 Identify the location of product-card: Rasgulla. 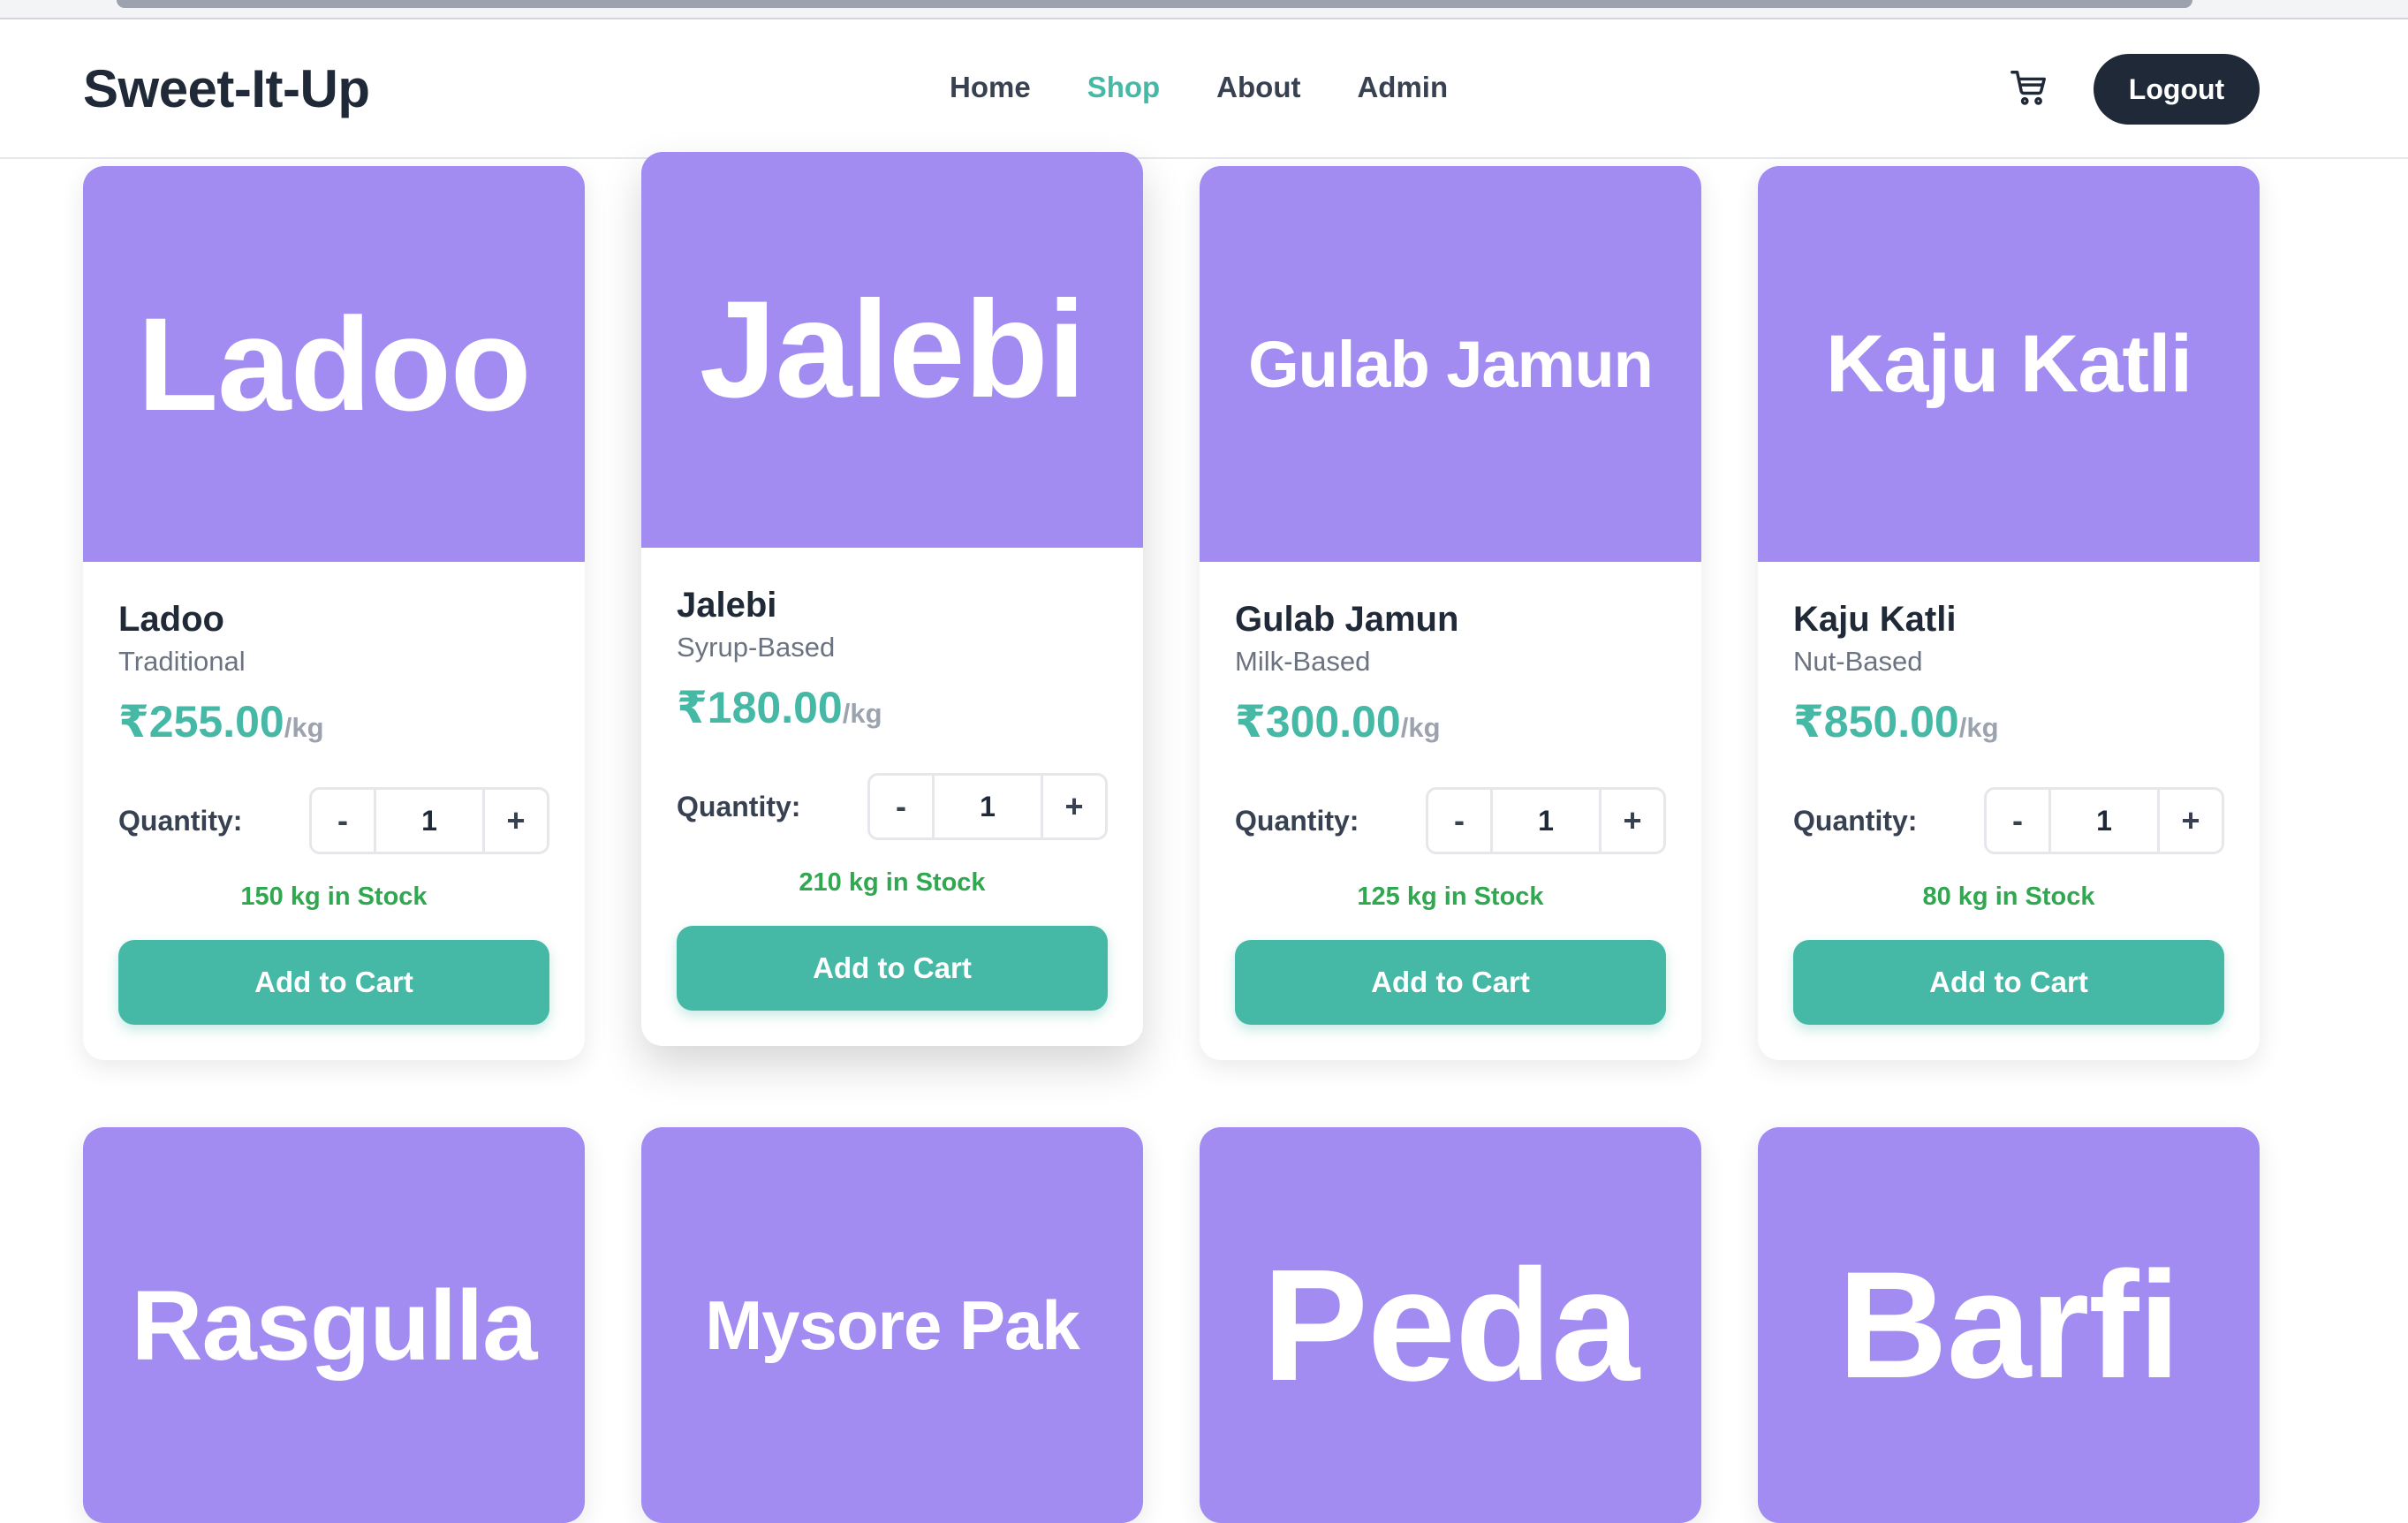
(334, 1325).